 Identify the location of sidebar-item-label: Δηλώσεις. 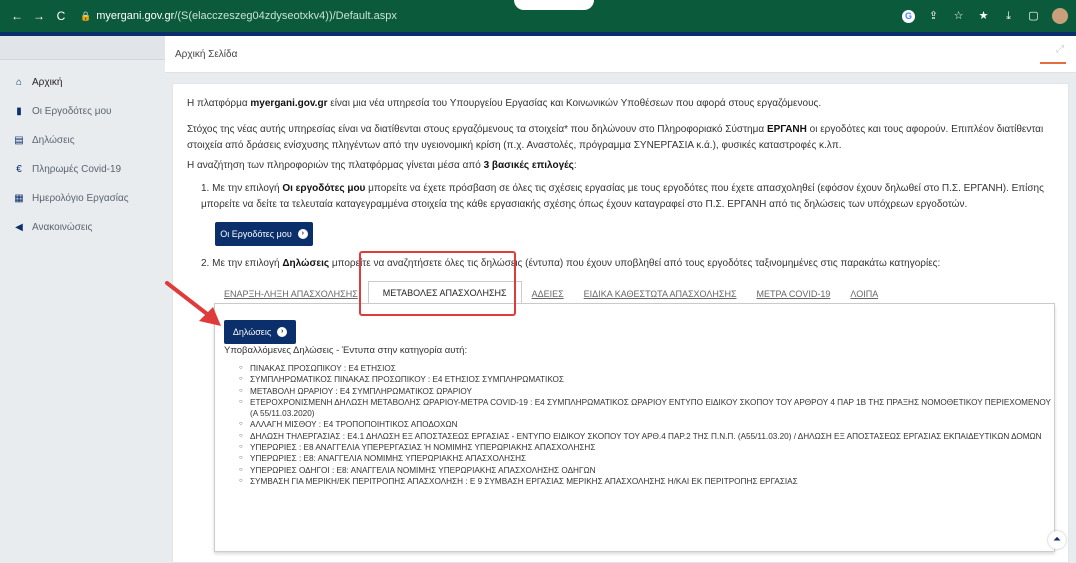
(53, 140).